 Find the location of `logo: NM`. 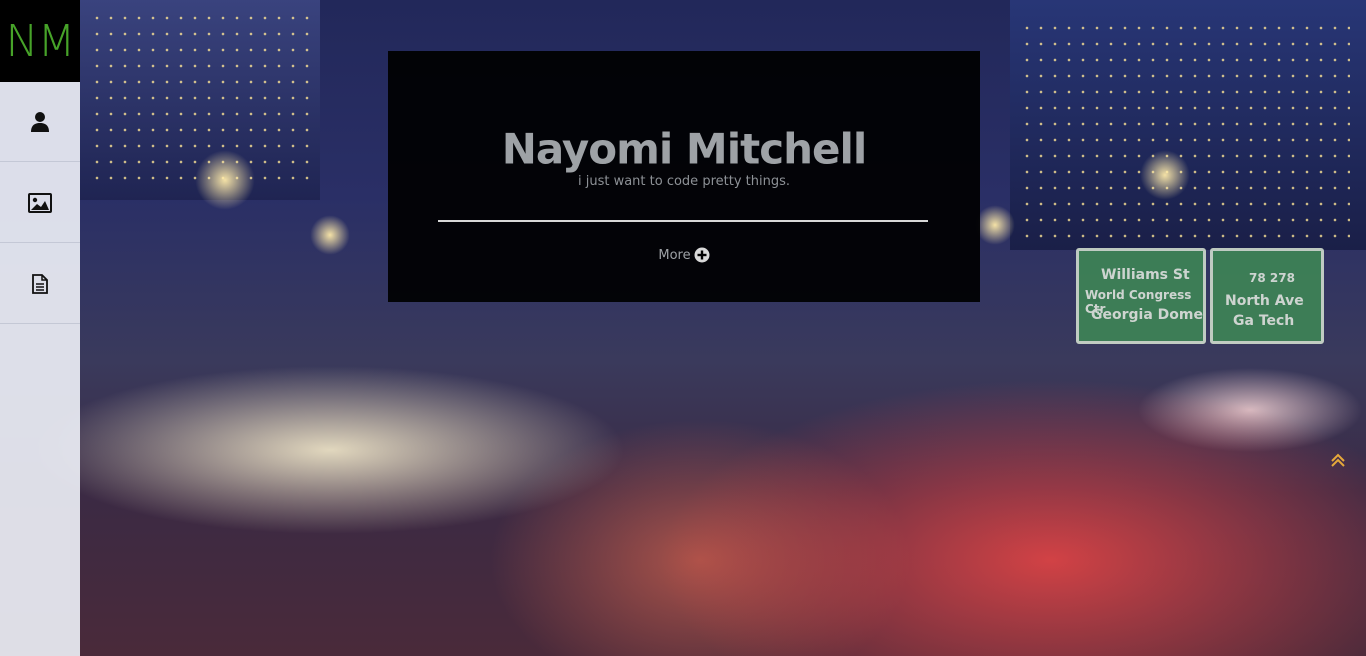

logo: NM is located at coordinates (40, 41).